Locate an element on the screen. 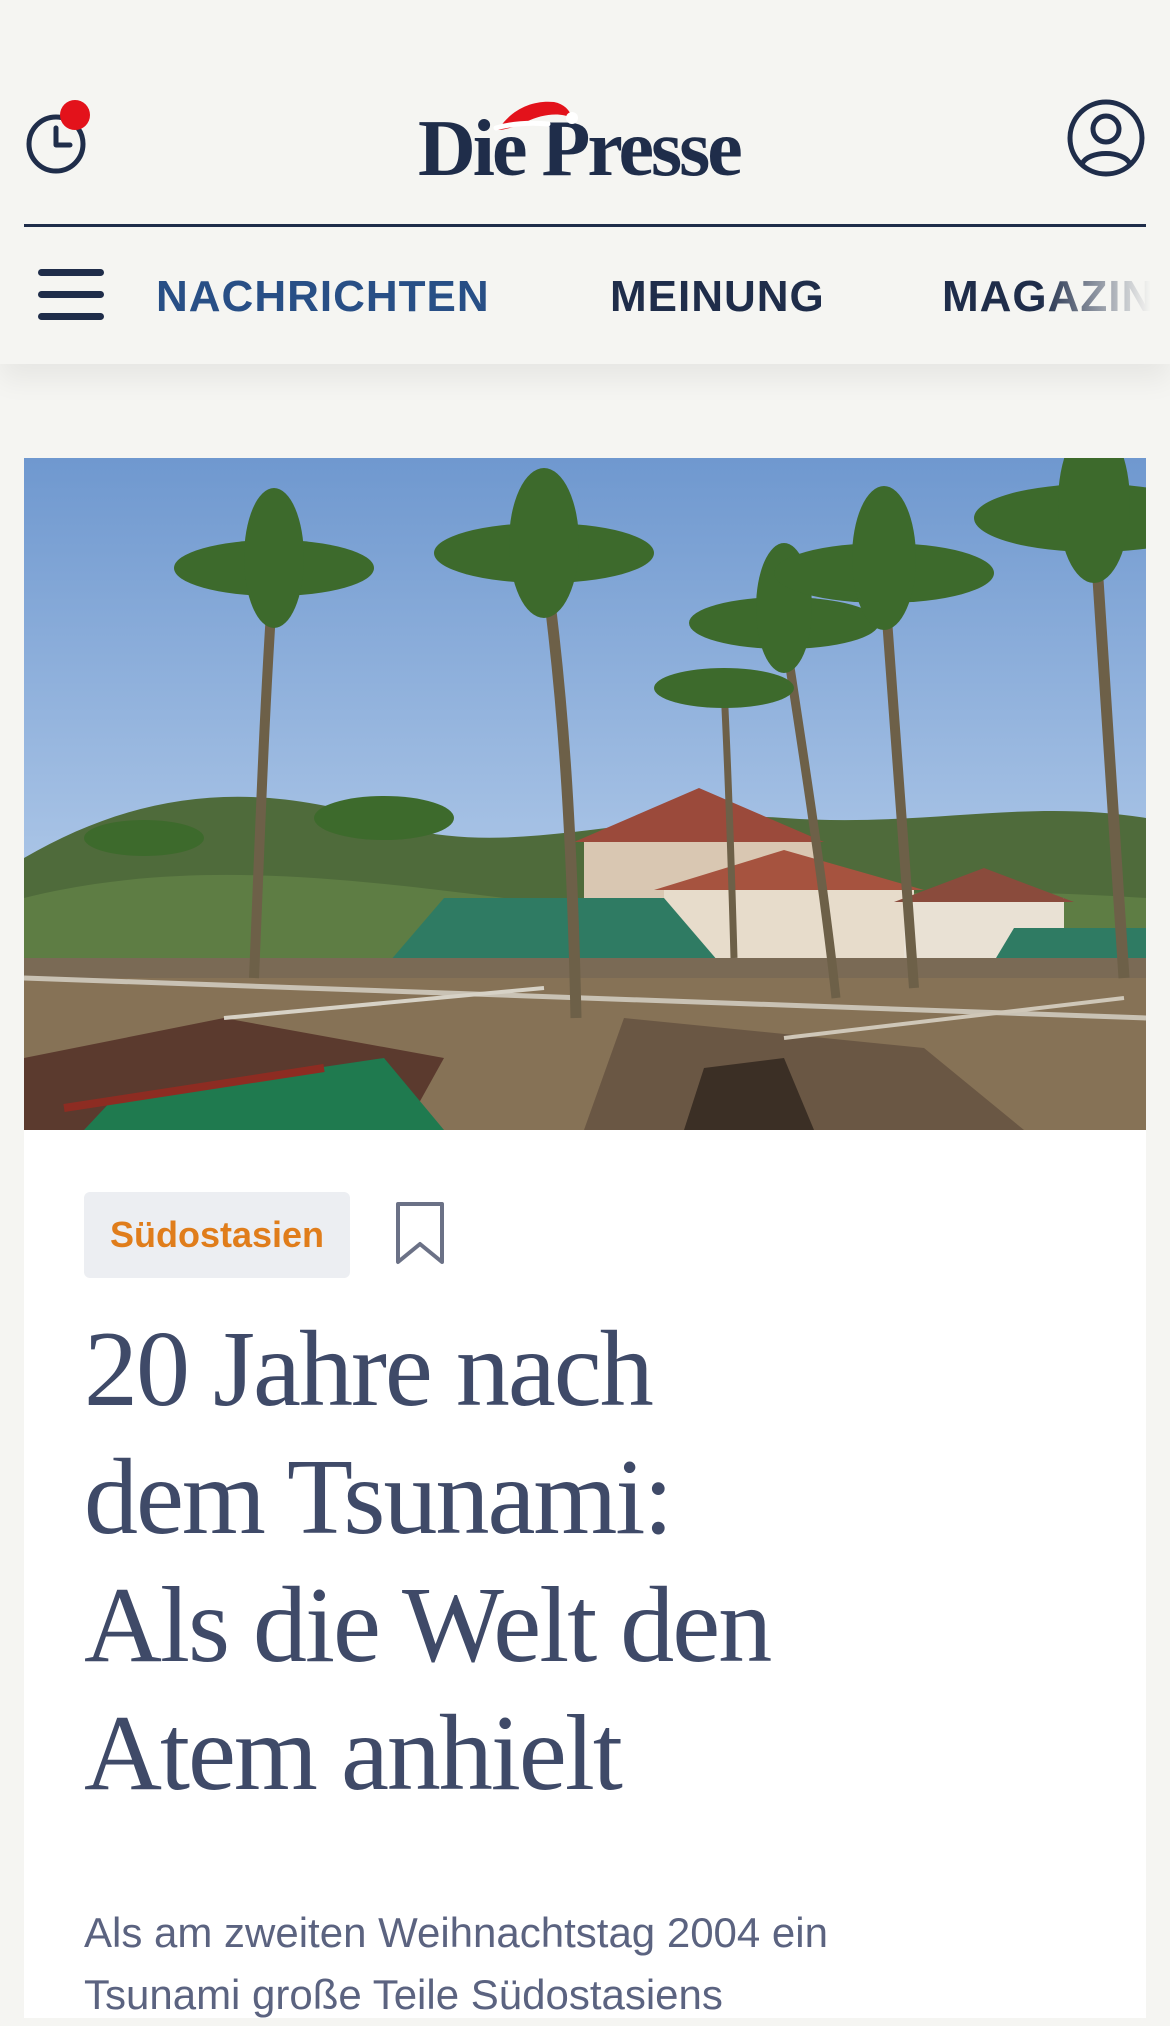 The height and width of the screenshot is (2026, 1170). hamburger-menu-icon is located at coordinates (72, 297).